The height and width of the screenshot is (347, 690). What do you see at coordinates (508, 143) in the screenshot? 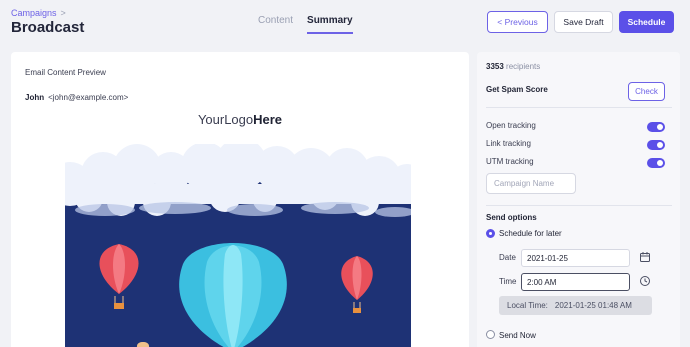
I see `link-tracking-label: Link tracking` at bounding box center [508, 143].